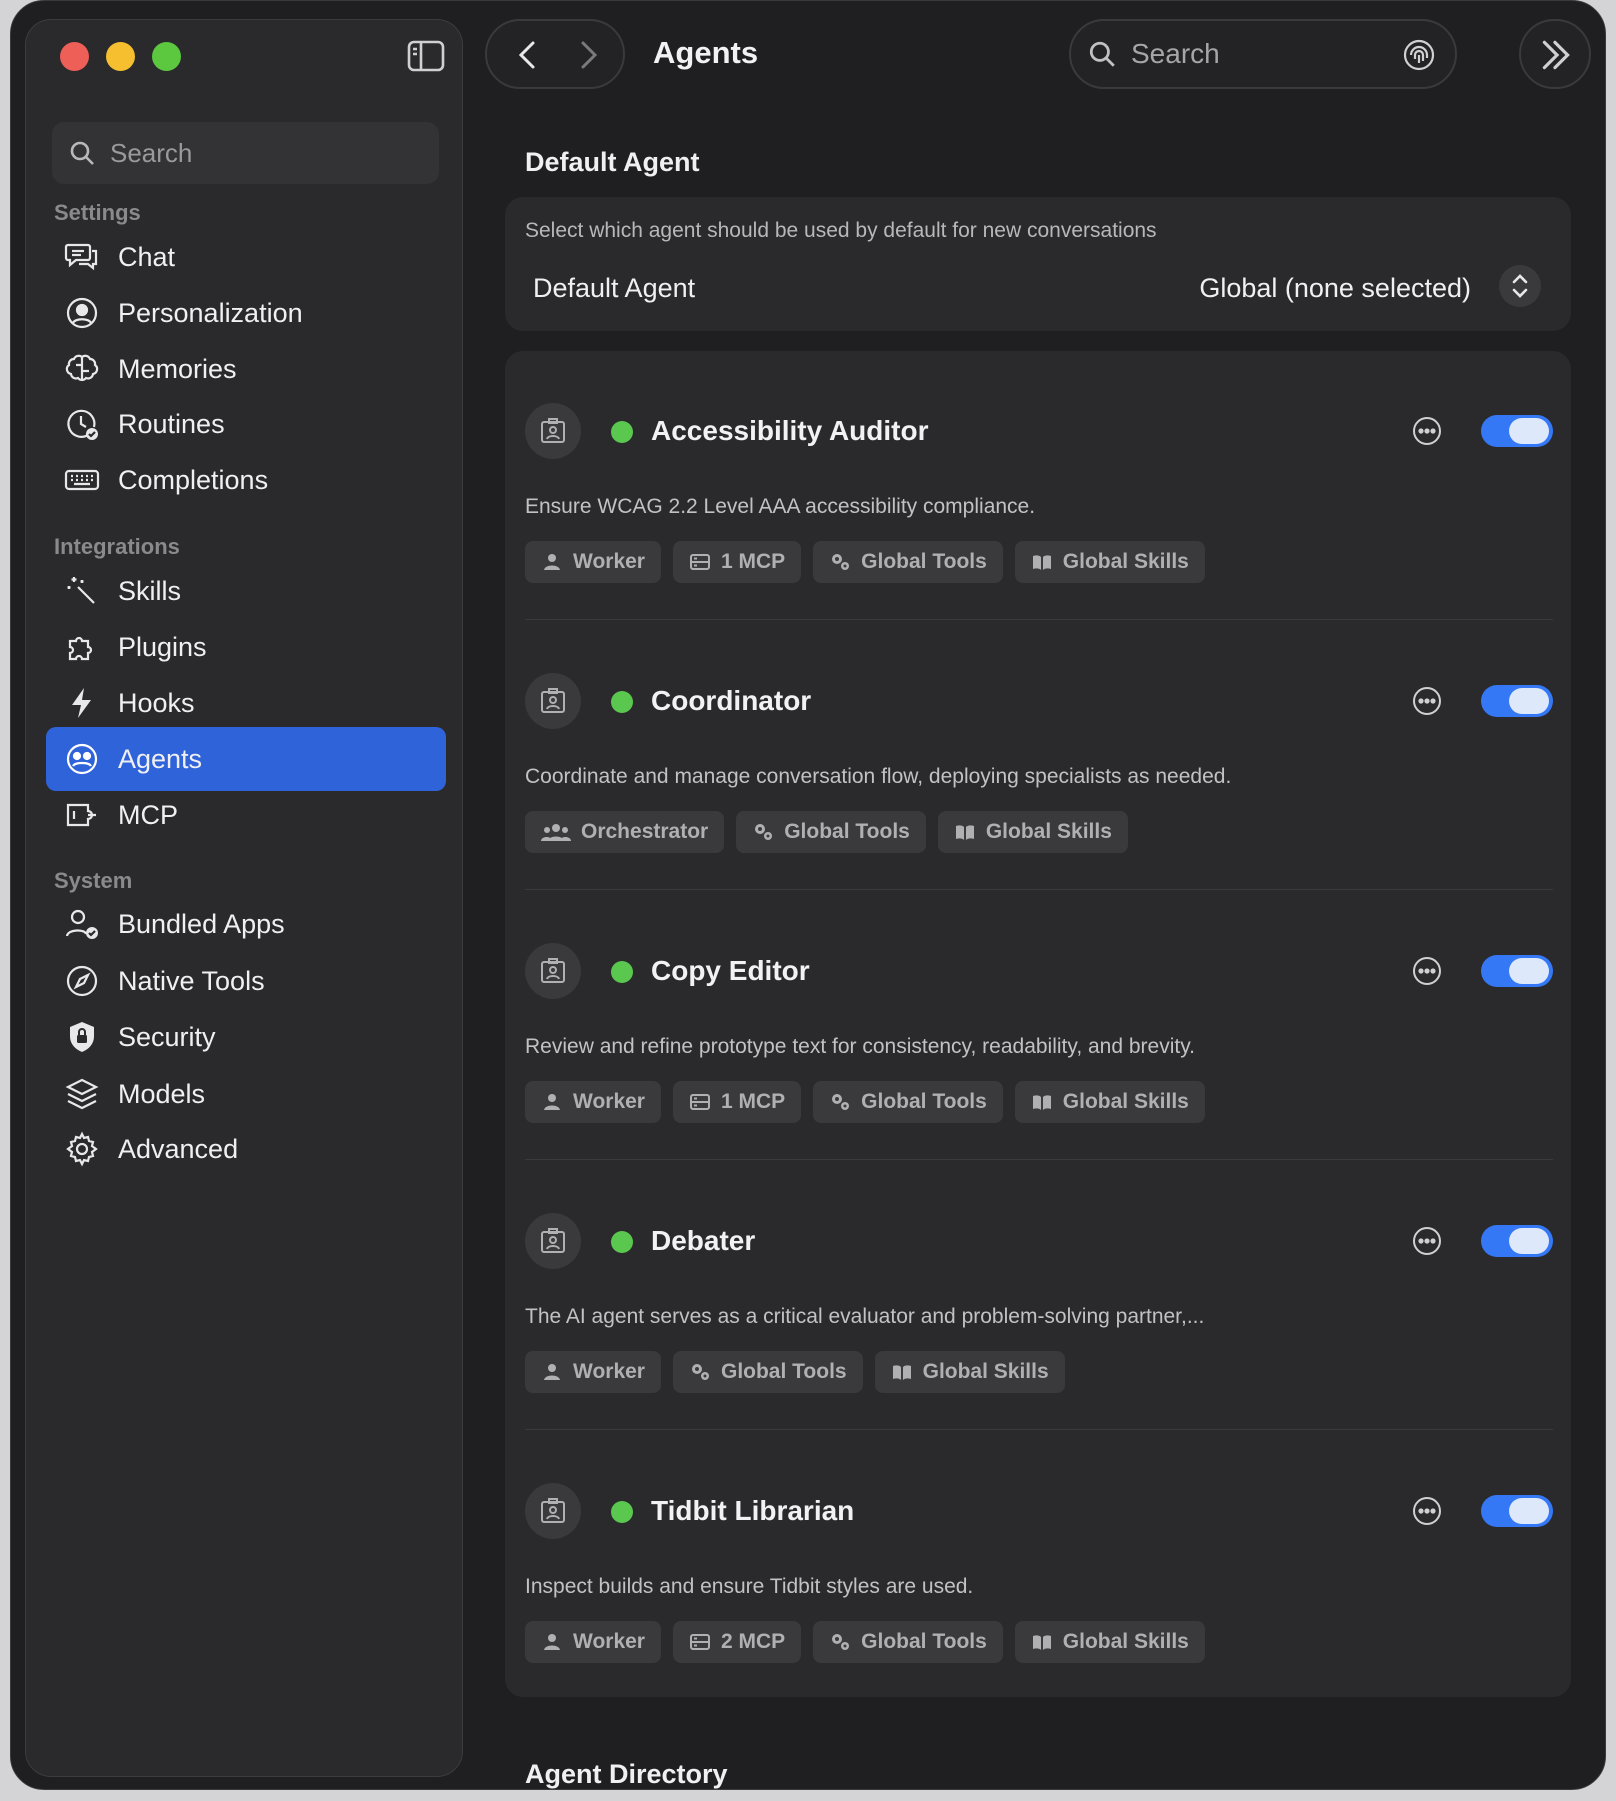 The image size is (1616, 1801). I want to click on tag-chip: Global Tools, so click(908, 1642).